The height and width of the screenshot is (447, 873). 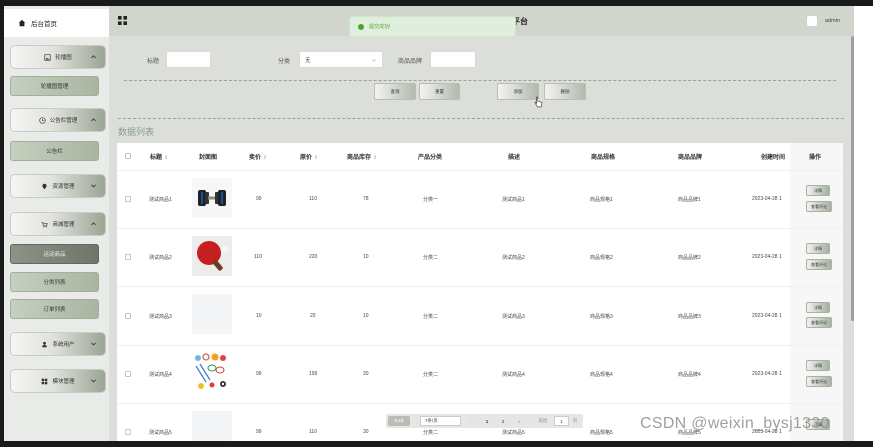 What do you see at coordinates (487, 421) in the screenshot?
I see `page-1: 1` at bounding box center [487, 421].